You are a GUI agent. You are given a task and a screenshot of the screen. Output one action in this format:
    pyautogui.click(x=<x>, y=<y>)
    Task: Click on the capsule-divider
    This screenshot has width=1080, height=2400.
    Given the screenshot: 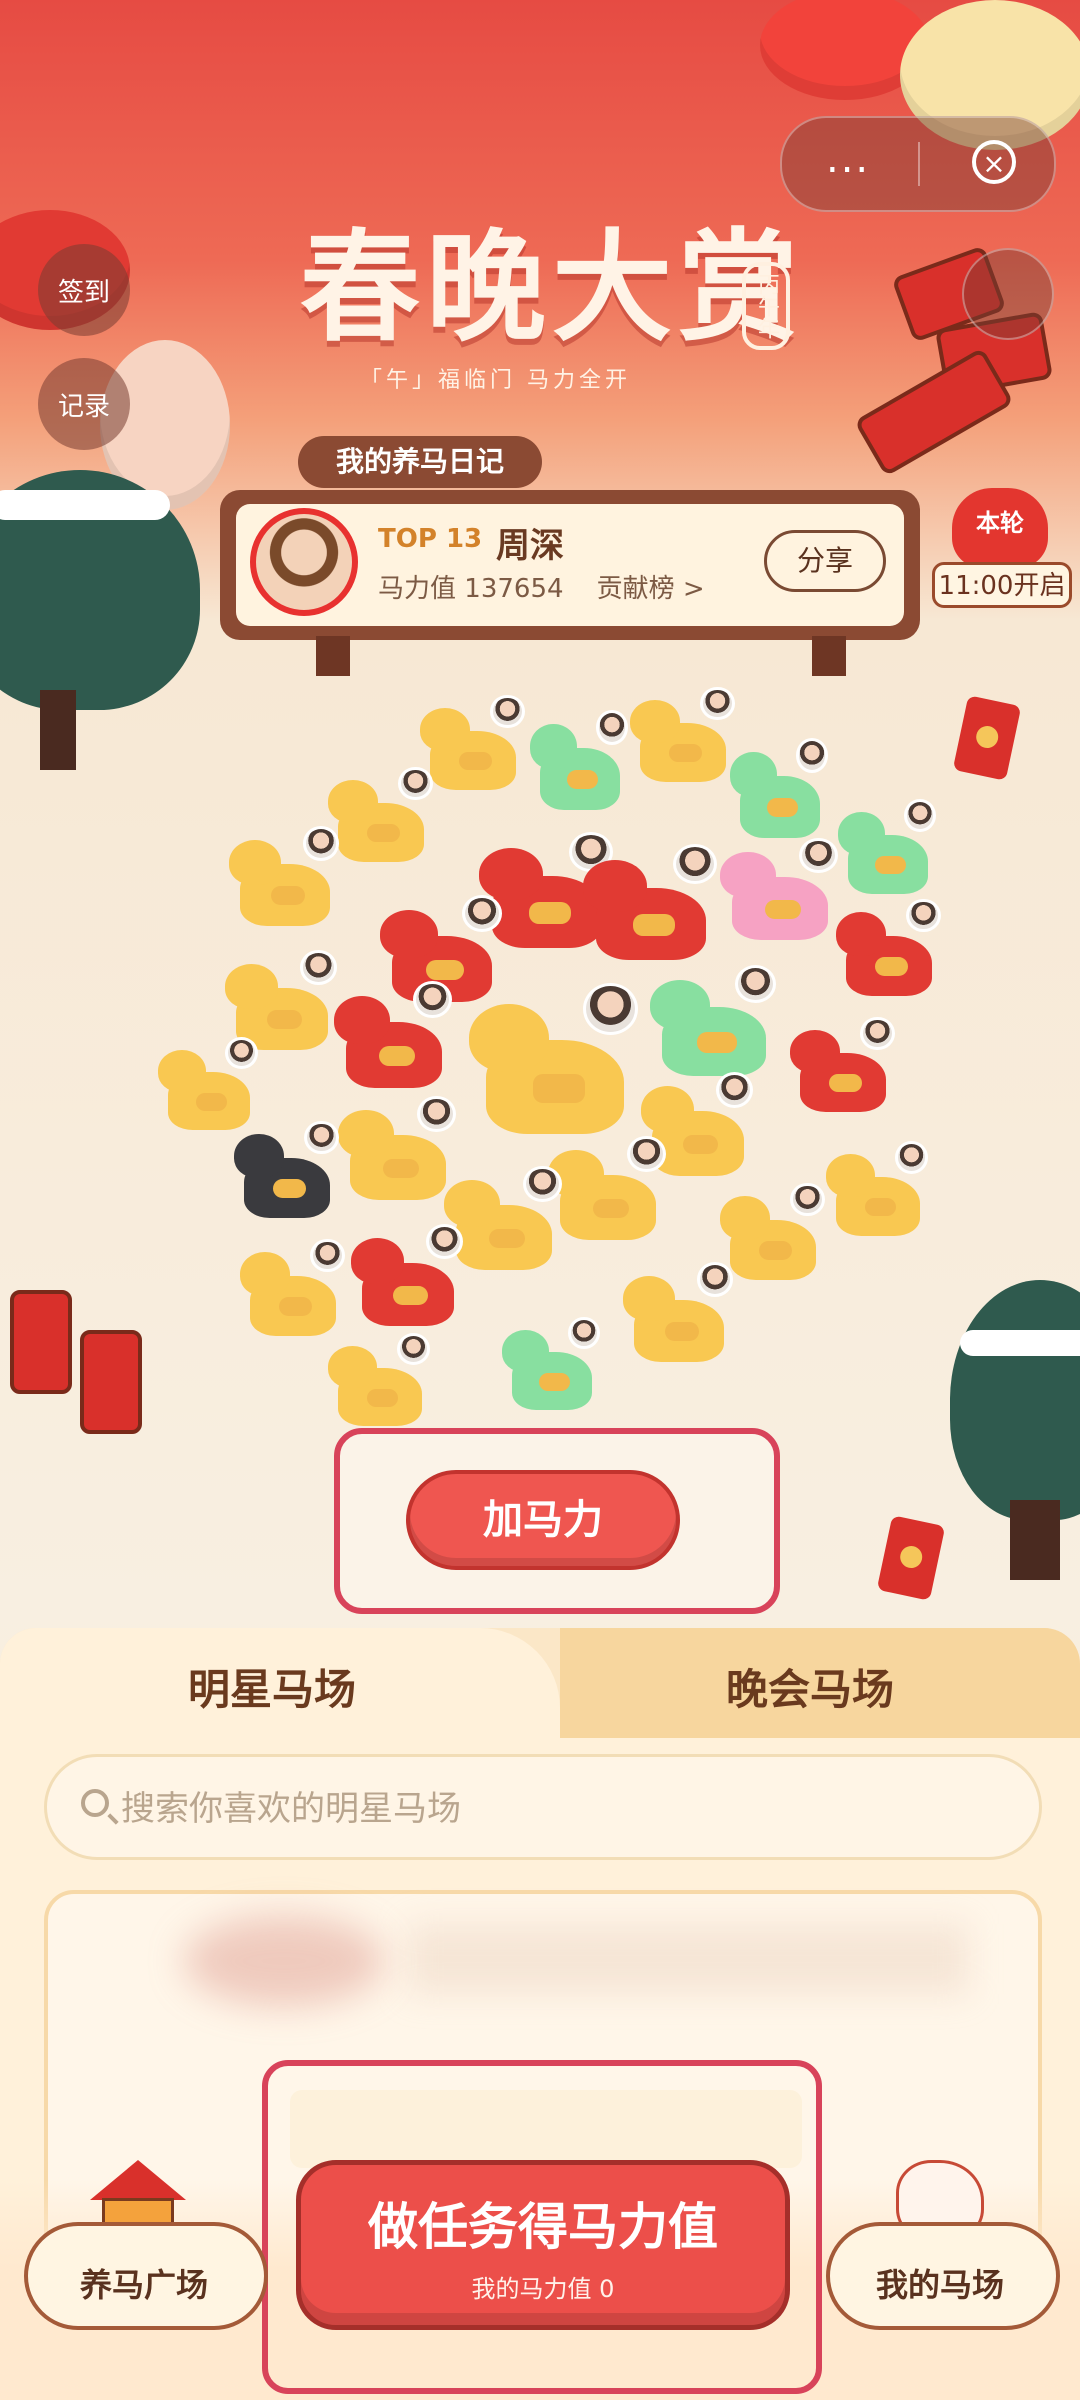 What is the action you would take?
    pyautogui.click(x=919, y=164)
    